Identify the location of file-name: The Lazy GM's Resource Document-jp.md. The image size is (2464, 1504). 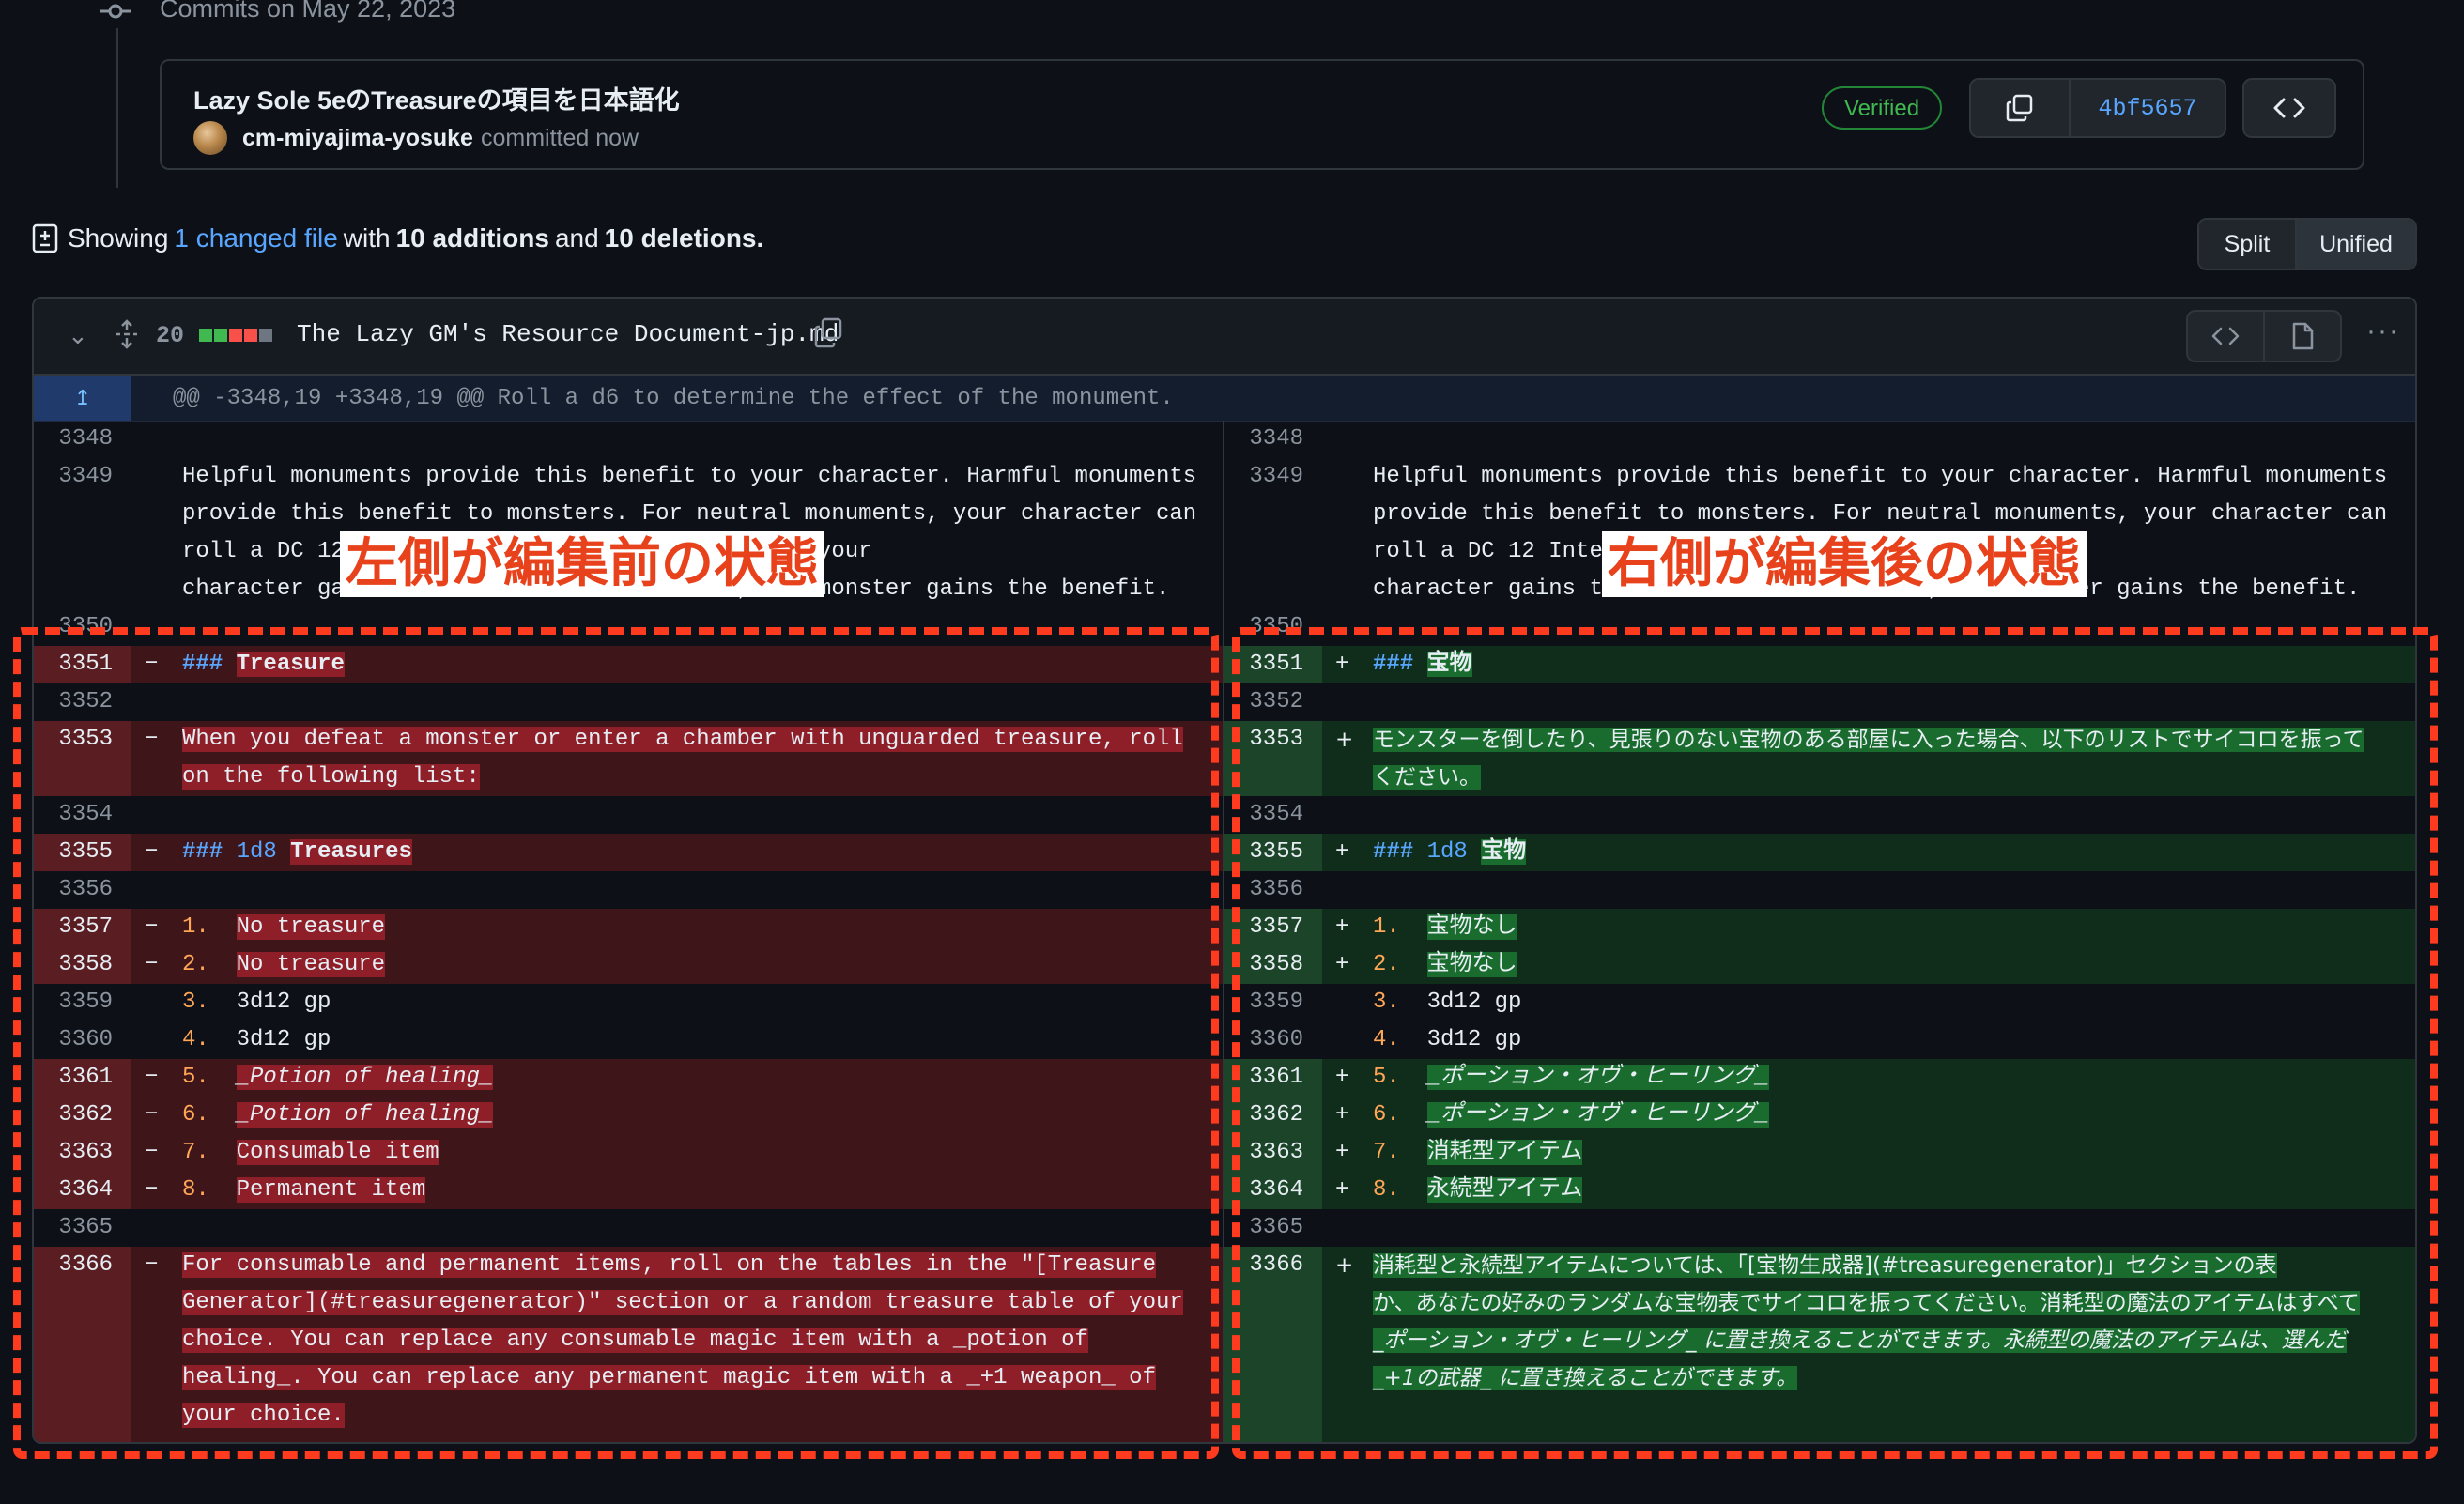
(568, 334).